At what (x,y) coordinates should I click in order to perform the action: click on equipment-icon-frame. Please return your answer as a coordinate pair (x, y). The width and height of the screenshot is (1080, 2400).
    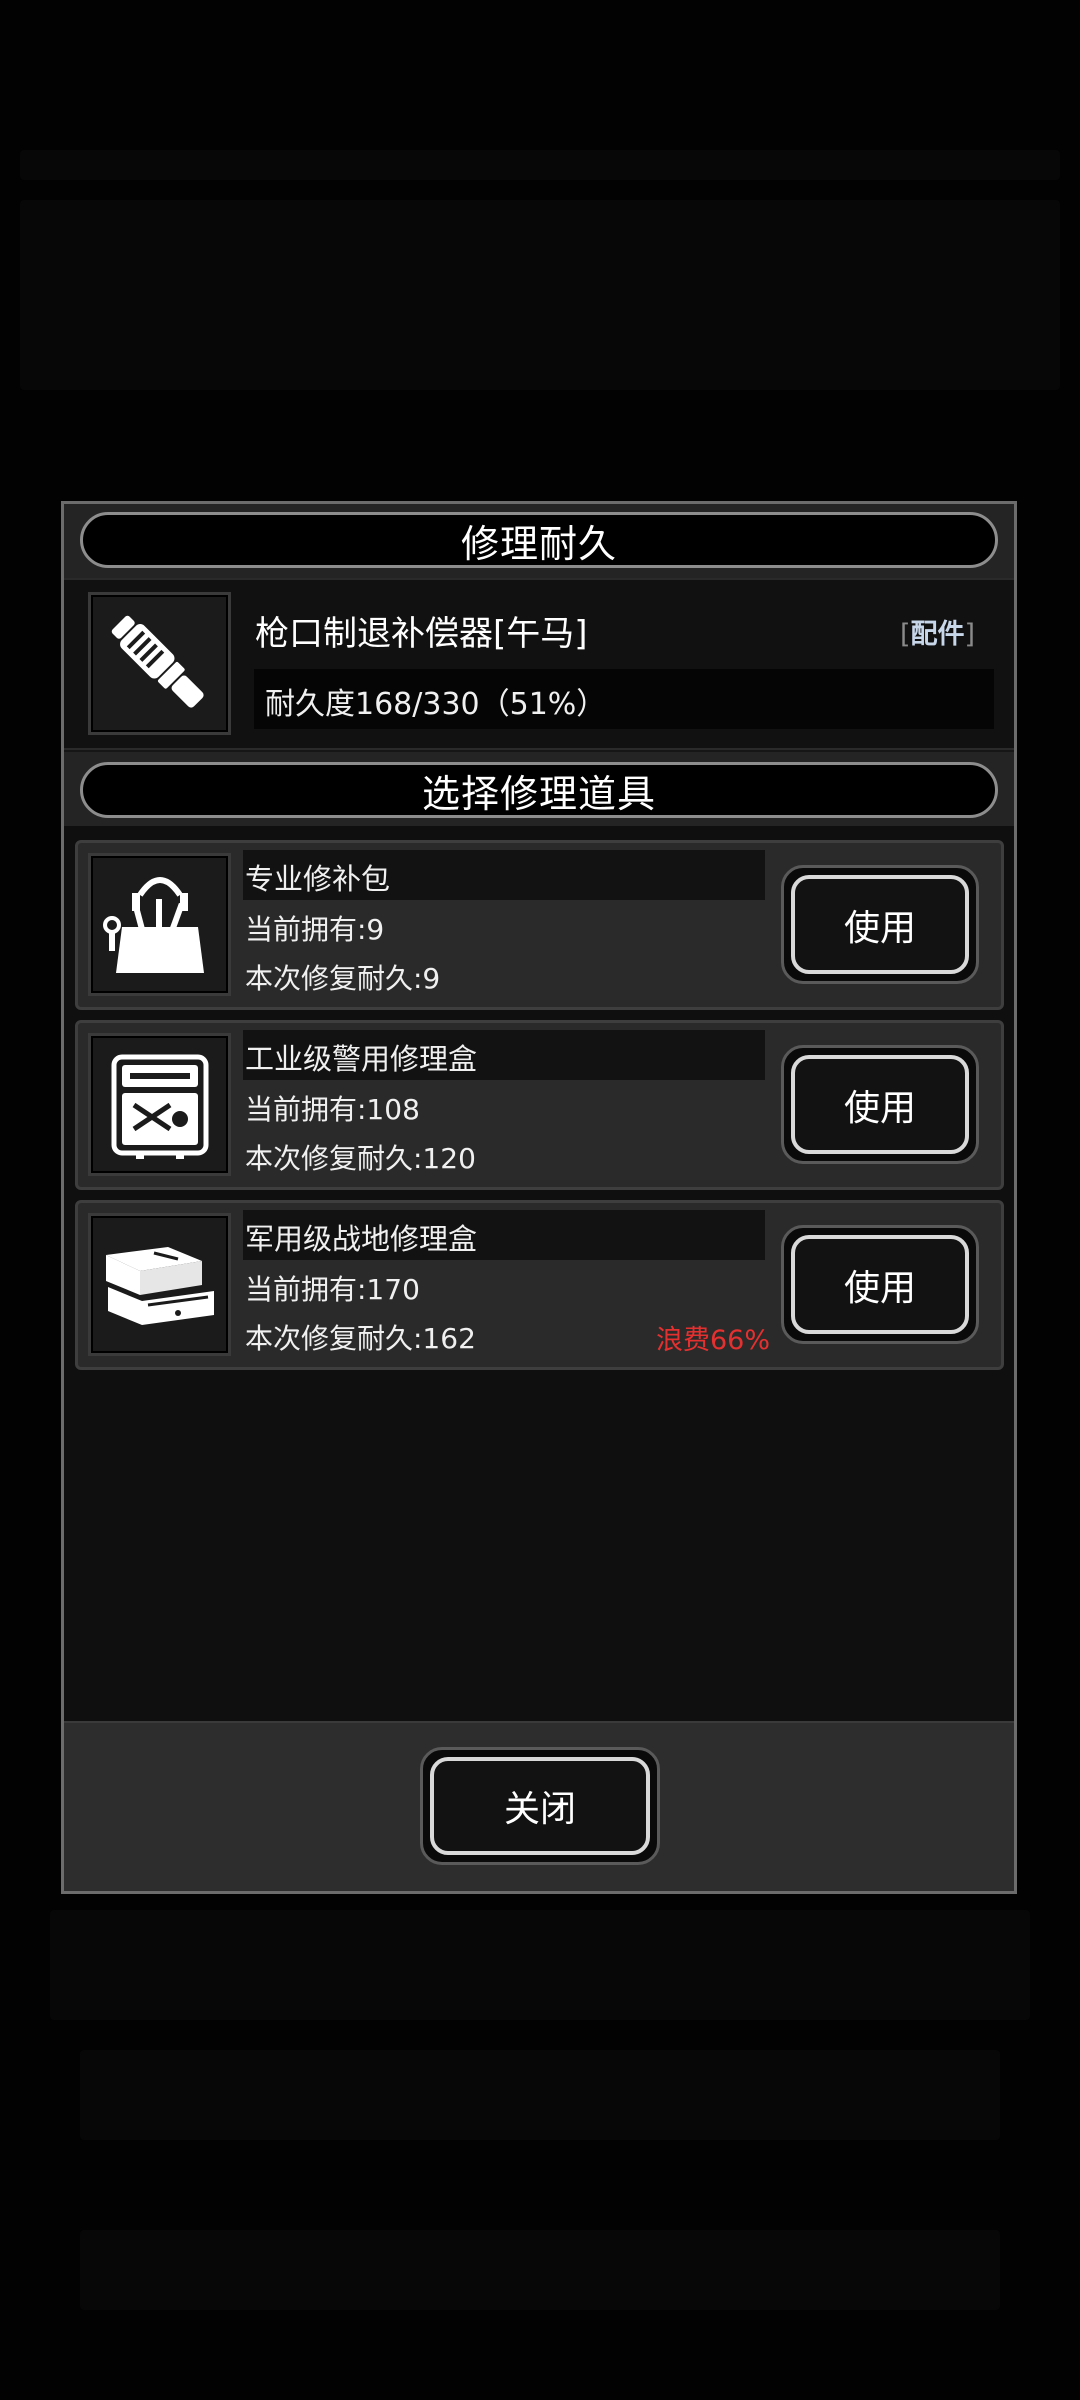
    Looking at the image, I should click on (159, 663).